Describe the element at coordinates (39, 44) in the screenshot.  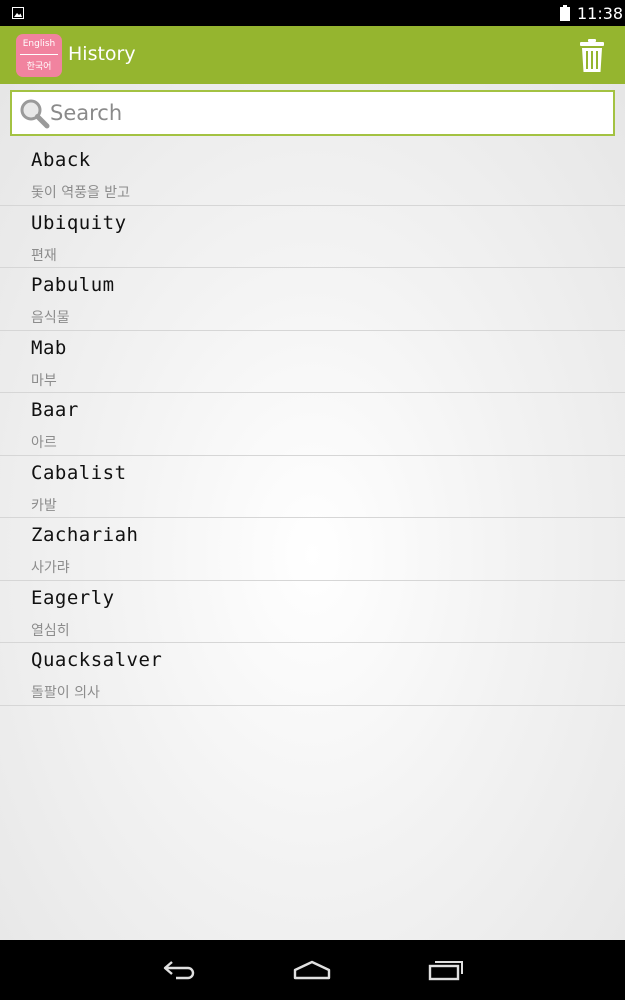
I see `logo-english-label: English` at that location.